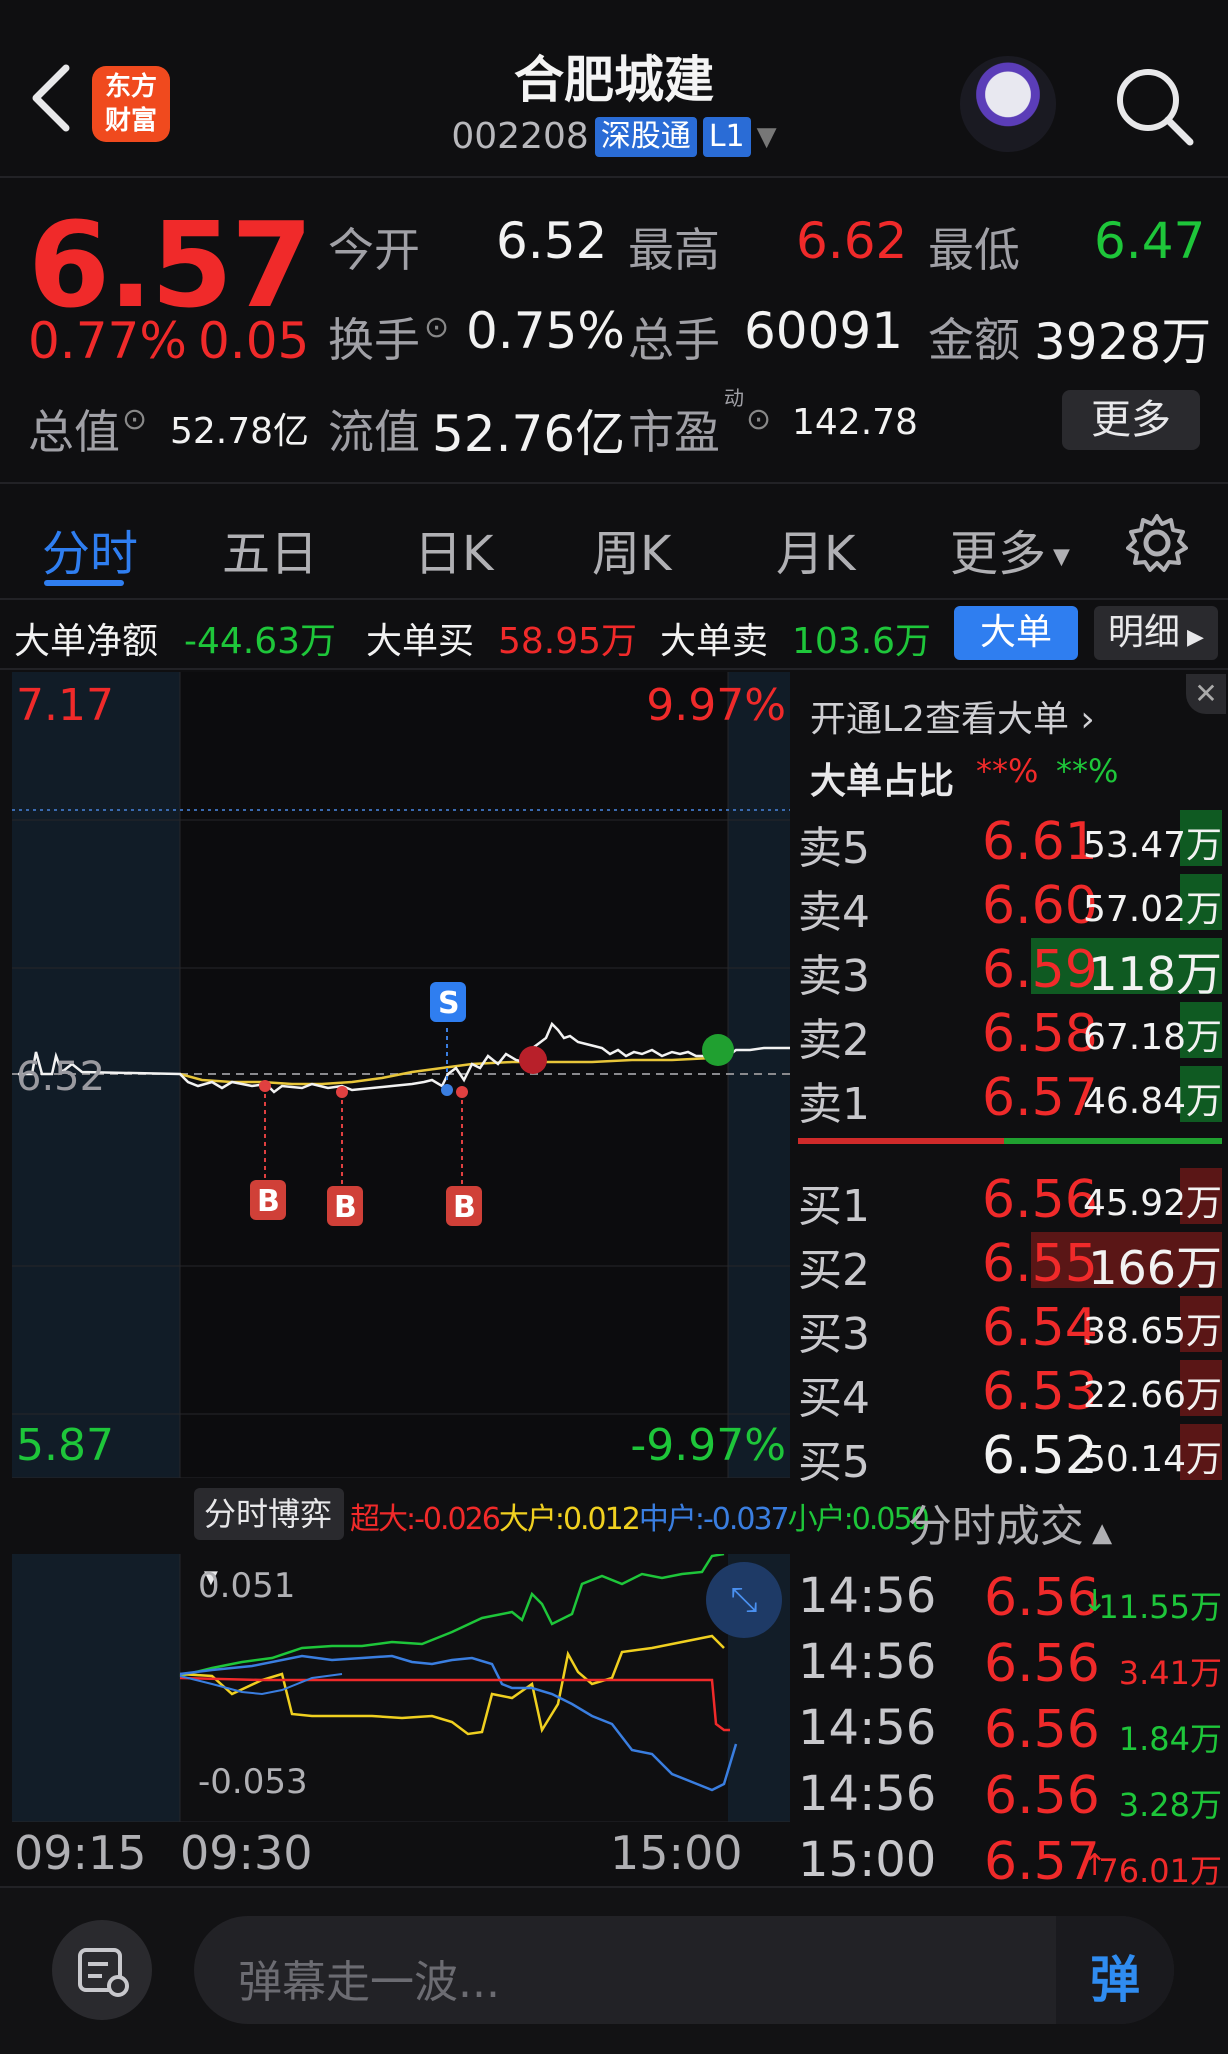  I want to click on trades-title: 分时成交 ▲, so click(1010, 1522).